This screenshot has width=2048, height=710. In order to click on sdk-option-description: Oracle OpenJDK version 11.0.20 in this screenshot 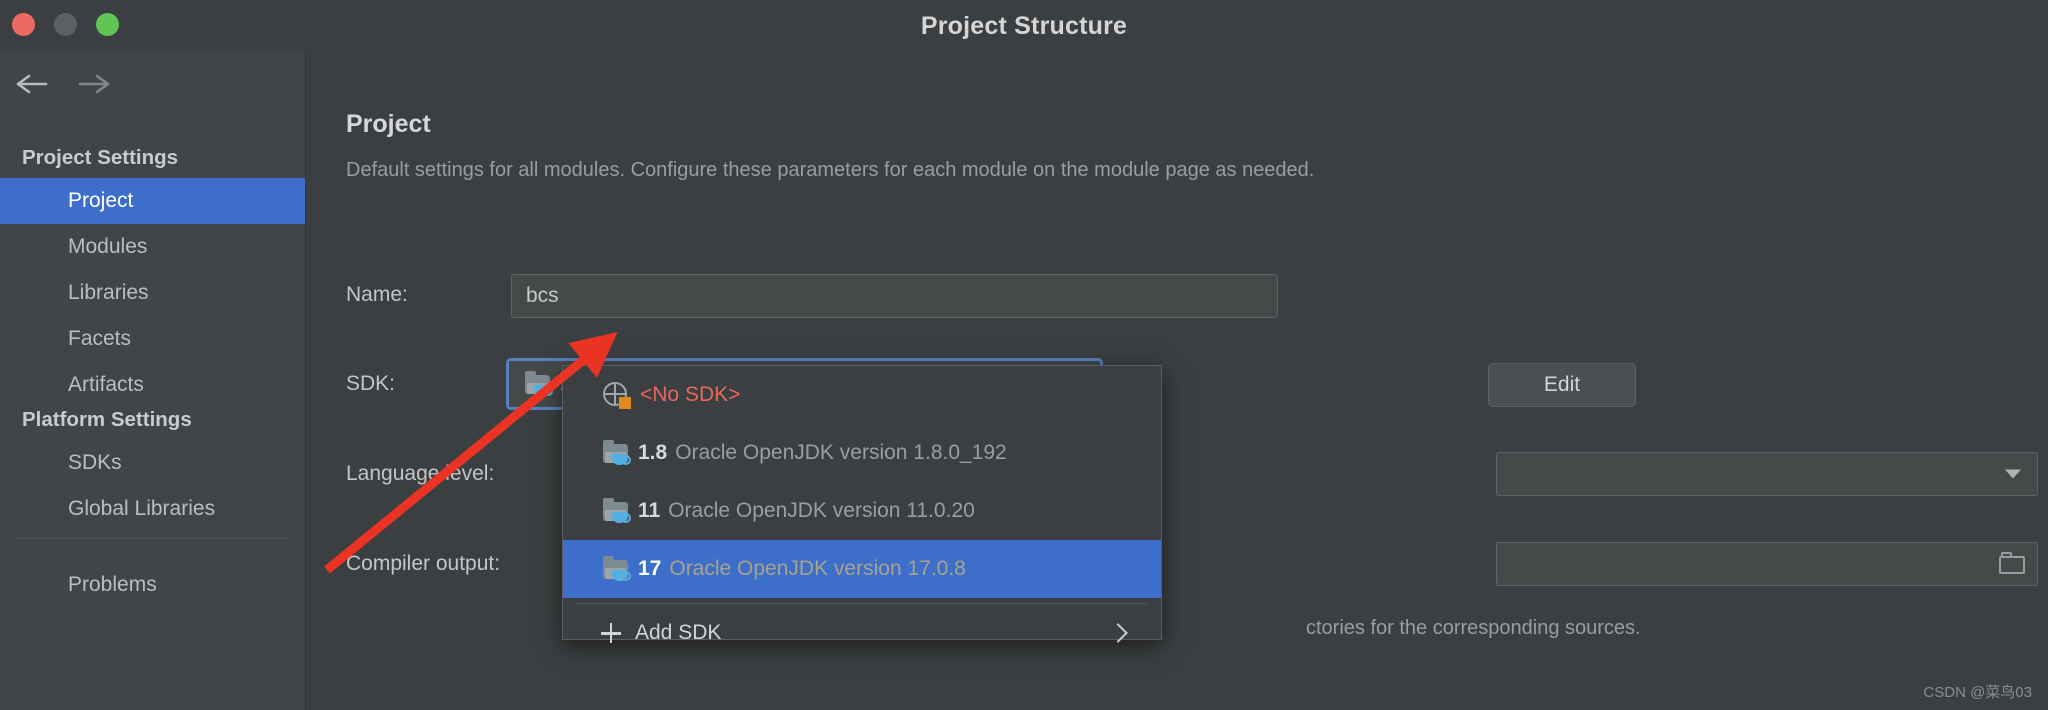, I will do `click(821, 510)`.